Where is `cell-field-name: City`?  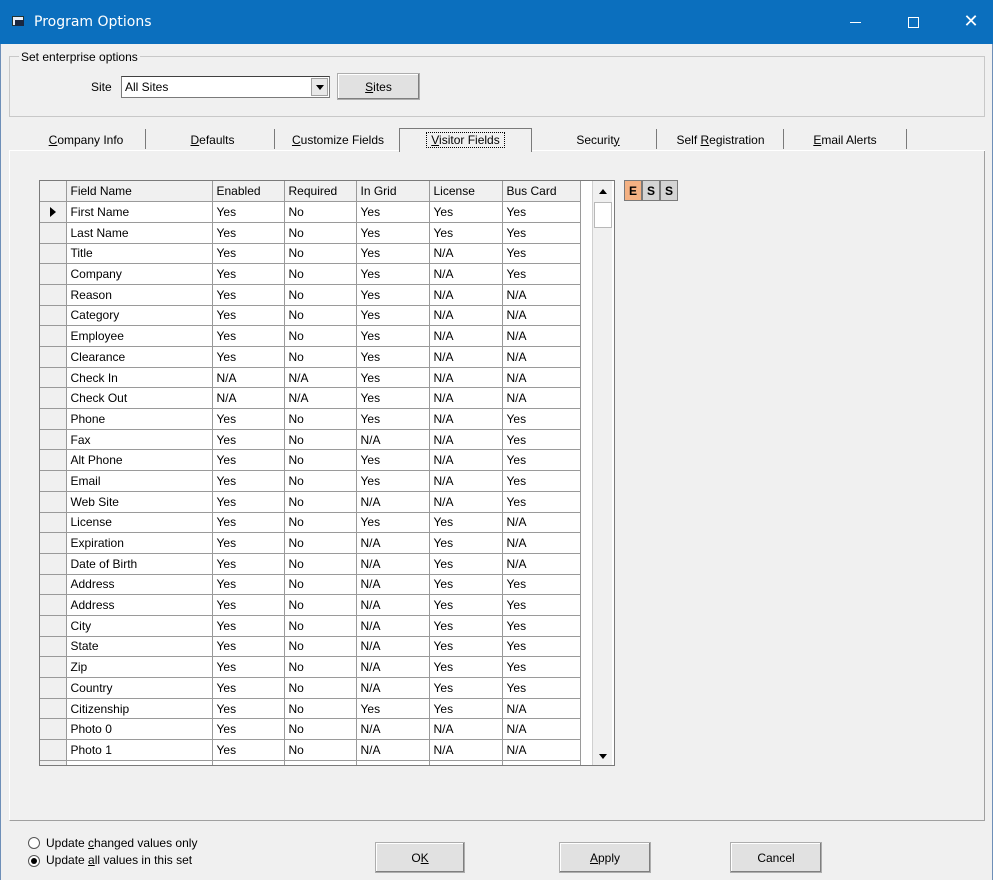 cell-field-name: City is located at coordinates (139, 626).